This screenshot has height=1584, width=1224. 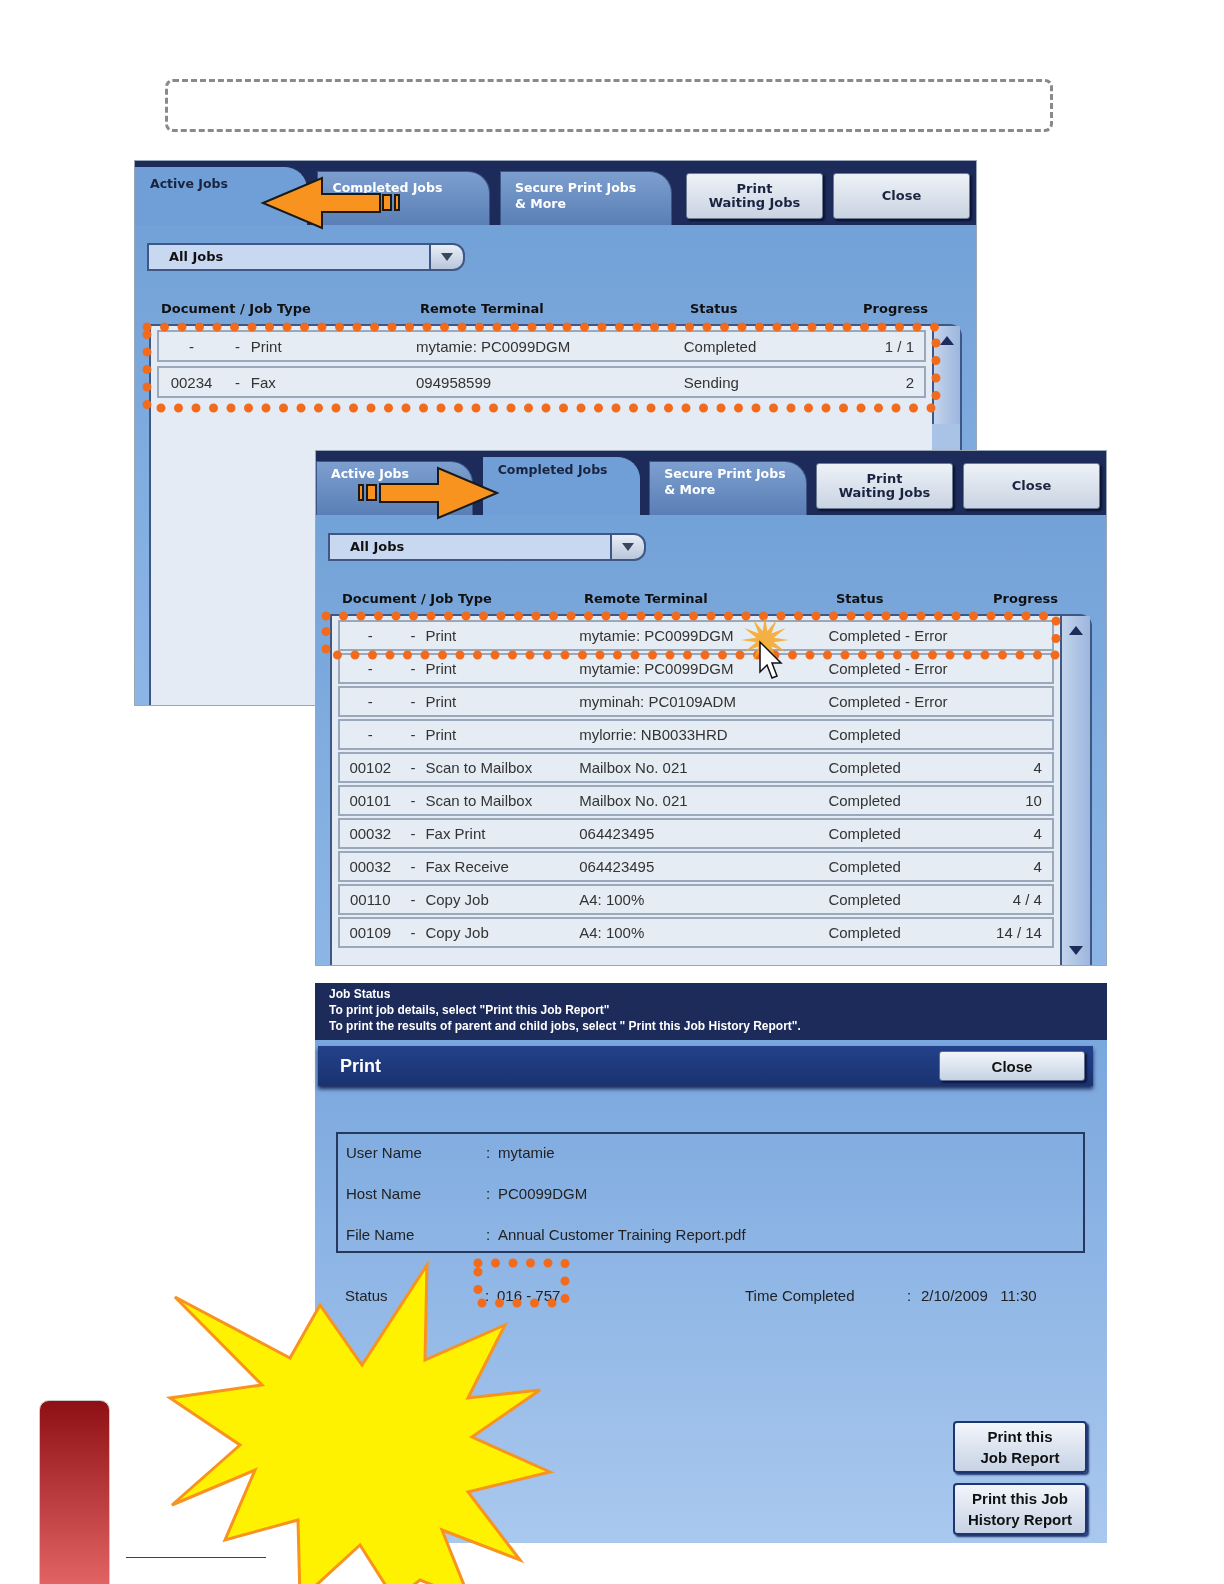 I want to click on job-row: 00032 - Fax Print 064423495 Completed 4, so click(x=696, y=833).